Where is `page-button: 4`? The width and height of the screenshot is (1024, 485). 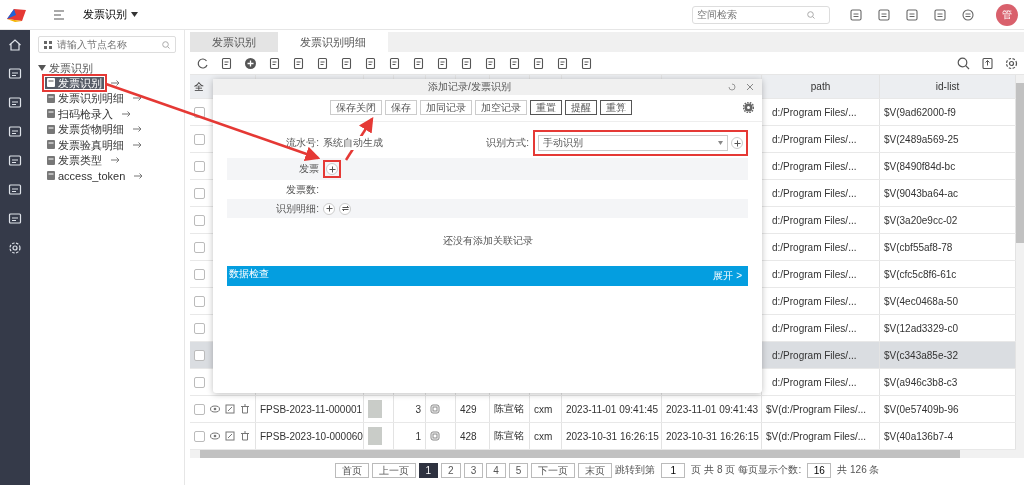
page-button: 4 is located at coordinates (496, 470).